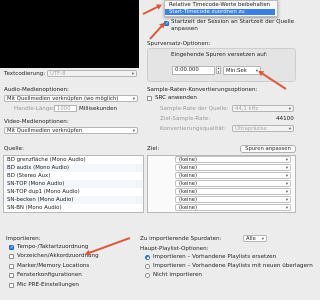 The image size is (320, 300). What do you see at coordinates (220, 5) in the screenshot?
I see `menu-item-keep-relative: Relative Timecode-Werte beibehalten` at bounding box center [220, 5].